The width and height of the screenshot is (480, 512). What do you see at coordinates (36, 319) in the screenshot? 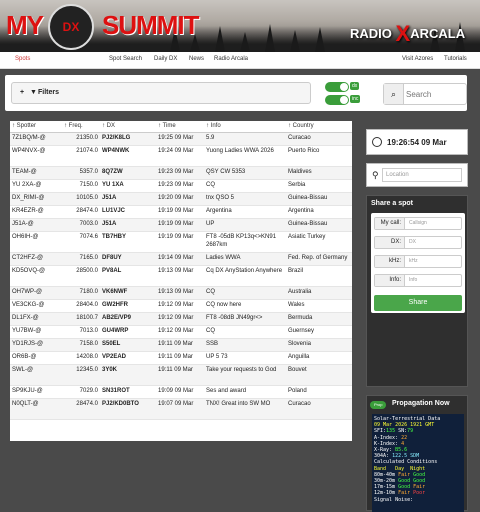
I see `cell-spotter: DL1FX-@` at bounding box center [36, 319].